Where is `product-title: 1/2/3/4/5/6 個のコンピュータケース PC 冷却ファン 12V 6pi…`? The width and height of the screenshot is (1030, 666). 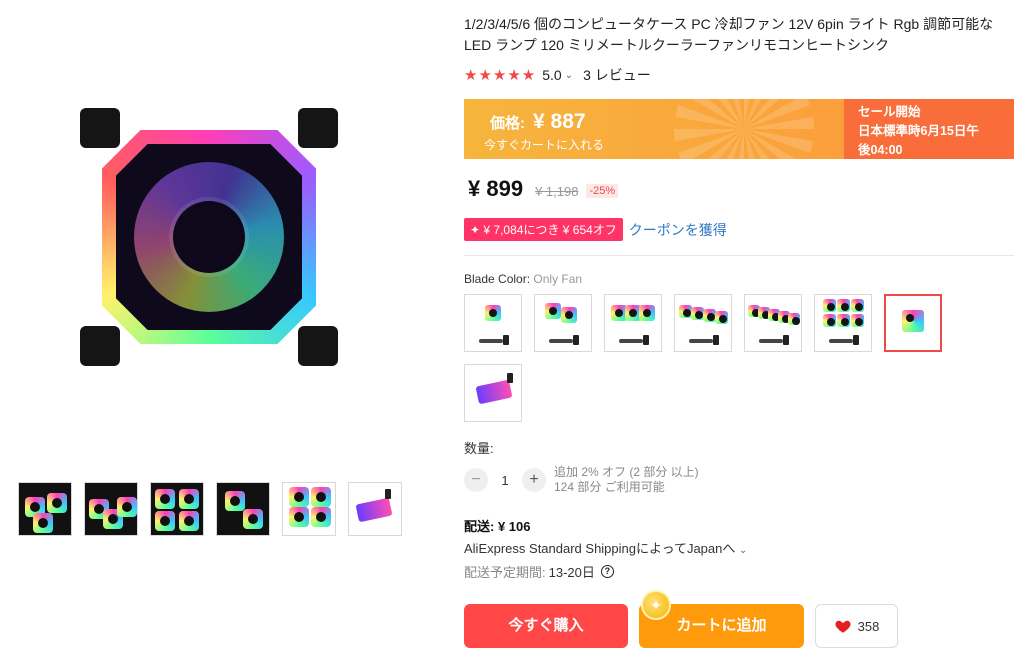
product-title: 1/2/3/4/5/6 個のコンピュータケース PC 冷却ファン 12V 6pi… is located at coordinates (729, 34).